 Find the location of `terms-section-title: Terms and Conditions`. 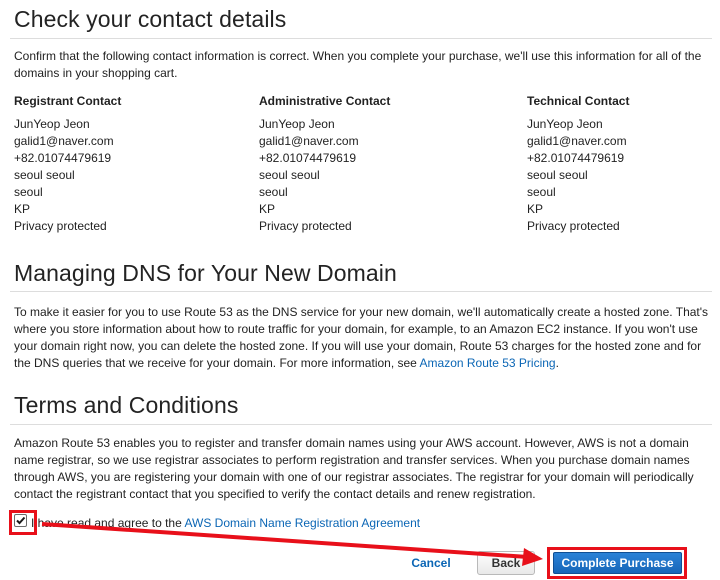

terms-section-title: Terms and Conditions is located at coordinates (126, 405).